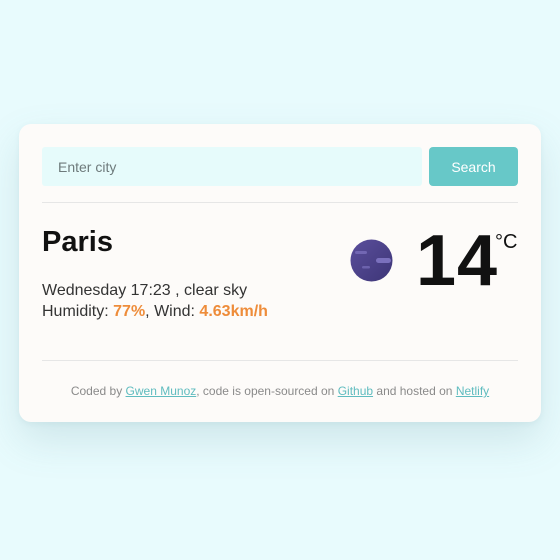 The width and height of the screenshot is (560, 560). I want to click on top-divider, so click(280, 202).